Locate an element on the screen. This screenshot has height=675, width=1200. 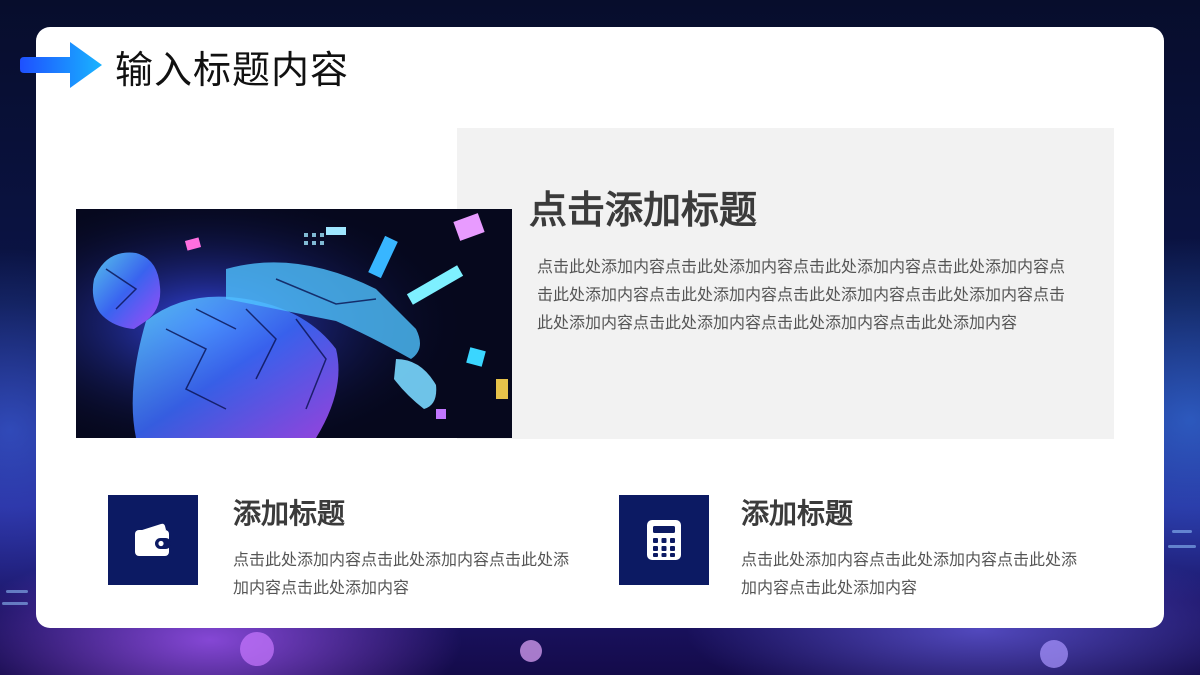
card-icon-box-wallet is located at coordinates (153, 540).